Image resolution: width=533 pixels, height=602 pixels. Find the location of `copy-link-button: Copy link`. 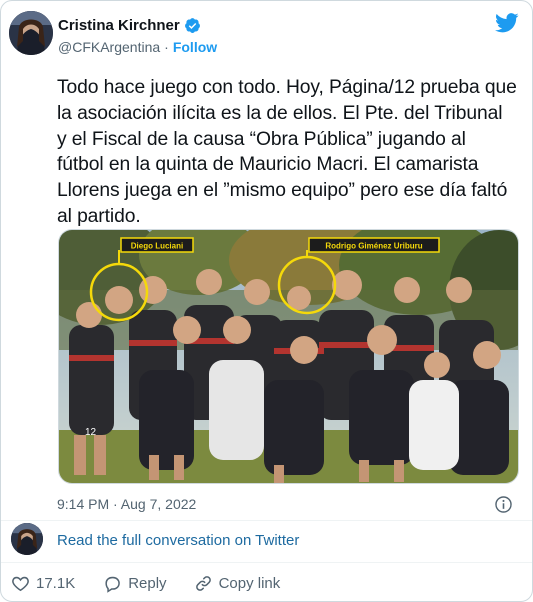

copy-link-button: Copy link is located at coordinates (237, 583).